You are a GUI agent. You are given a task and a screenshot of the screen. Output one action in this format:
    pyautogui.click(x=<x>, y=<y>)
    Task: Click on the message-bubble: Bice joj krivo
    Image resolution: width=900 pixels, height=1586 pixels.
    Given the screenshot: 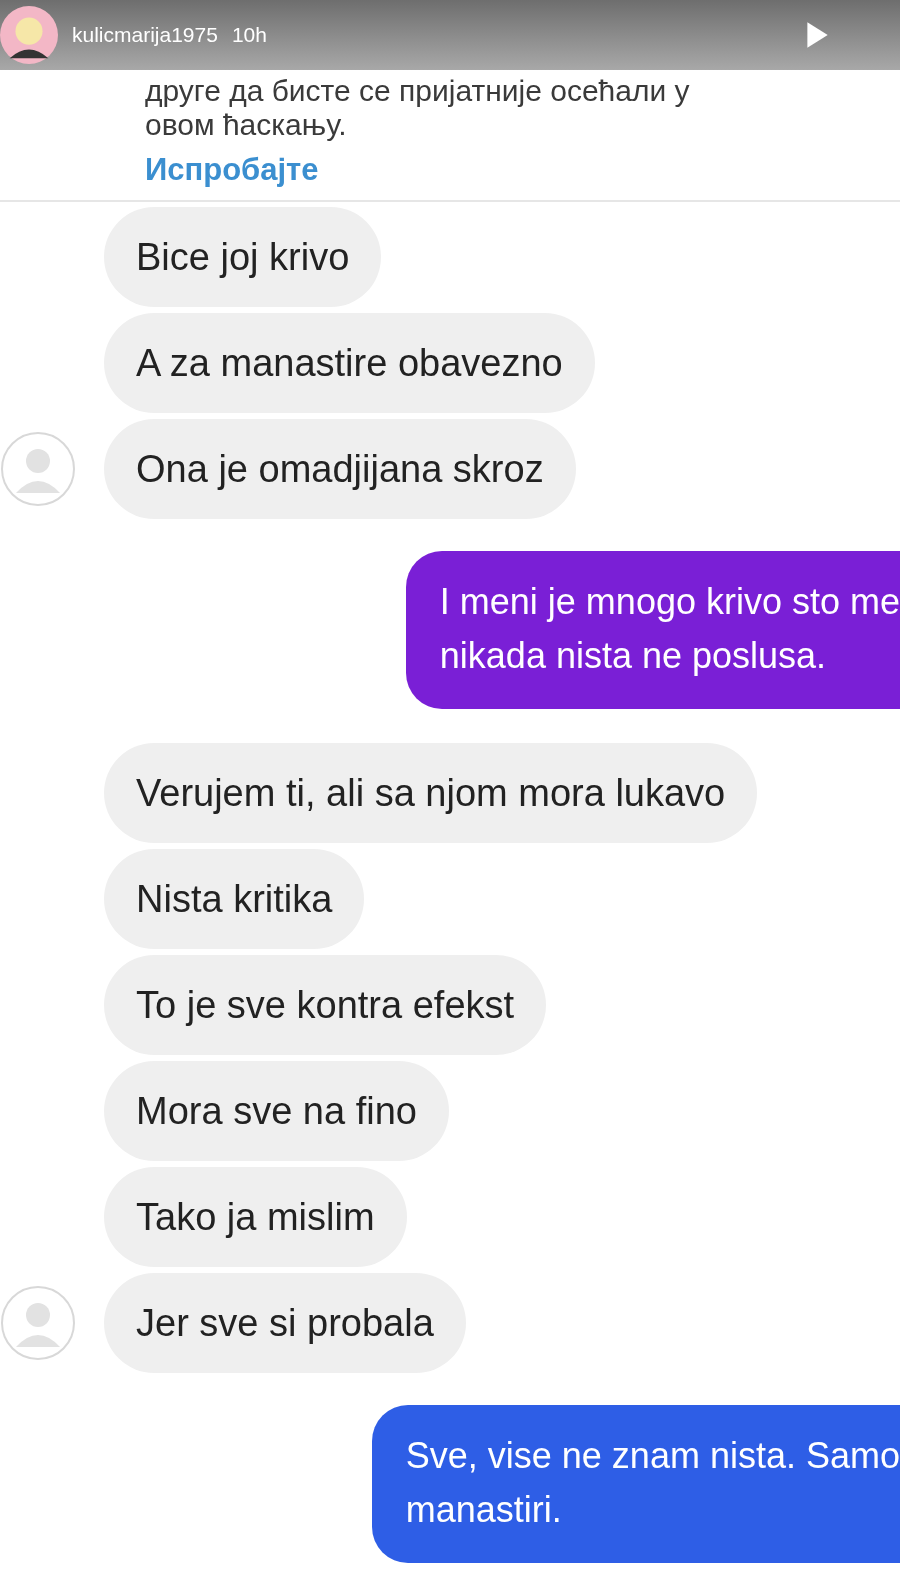 What is the action you would take?
    pyautogui.click(x=243, y=257)
    